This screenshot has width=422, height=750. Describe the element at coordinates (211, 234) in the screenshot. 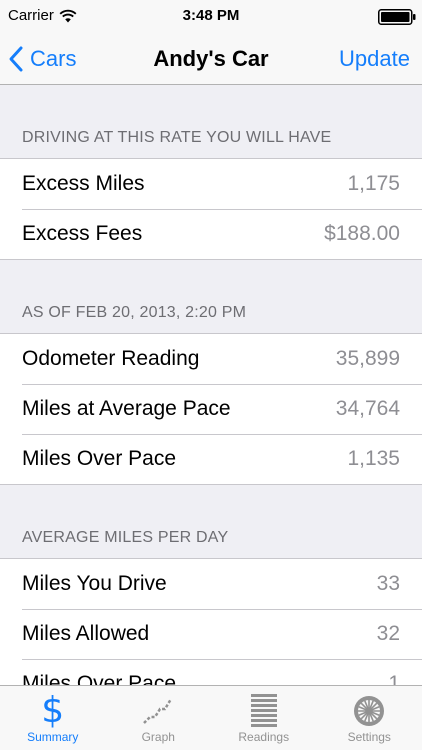

I see `row-excess-fees: Excess Fees $188.00` at that location.